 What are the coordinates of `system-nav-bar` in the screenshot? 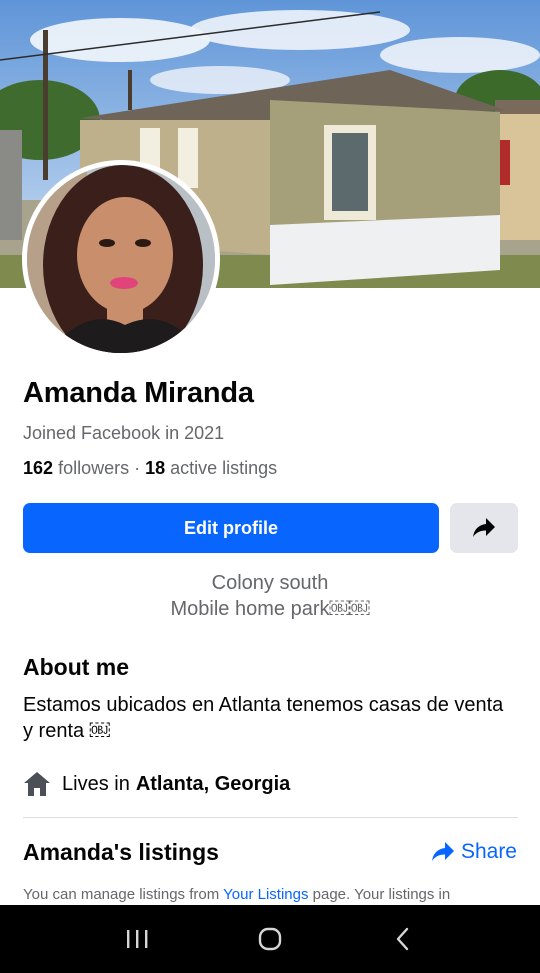 It's located at (270, 939).